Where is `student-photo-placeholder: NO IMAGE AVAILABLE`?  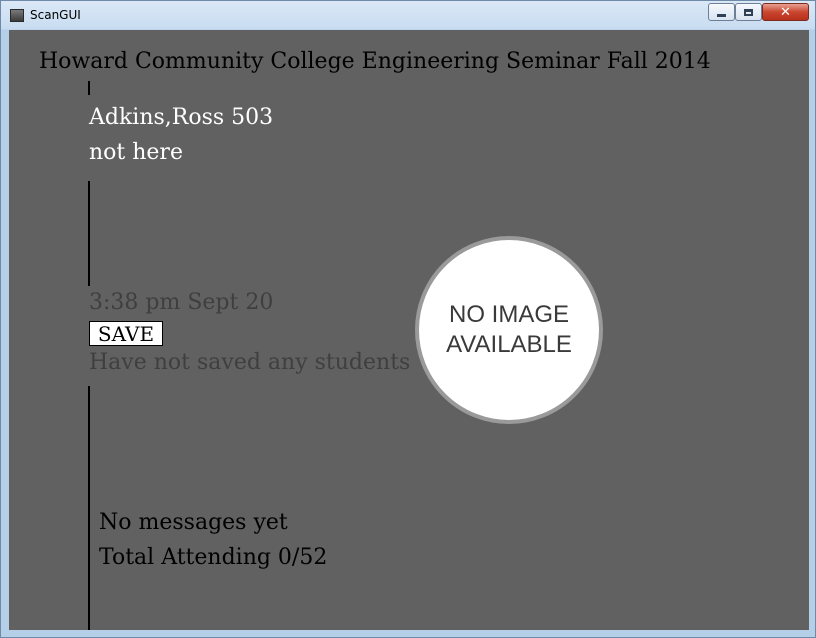 student-photo-placeholder: NO IMAGE AVAILABLE is located at coordinates (509, 330).